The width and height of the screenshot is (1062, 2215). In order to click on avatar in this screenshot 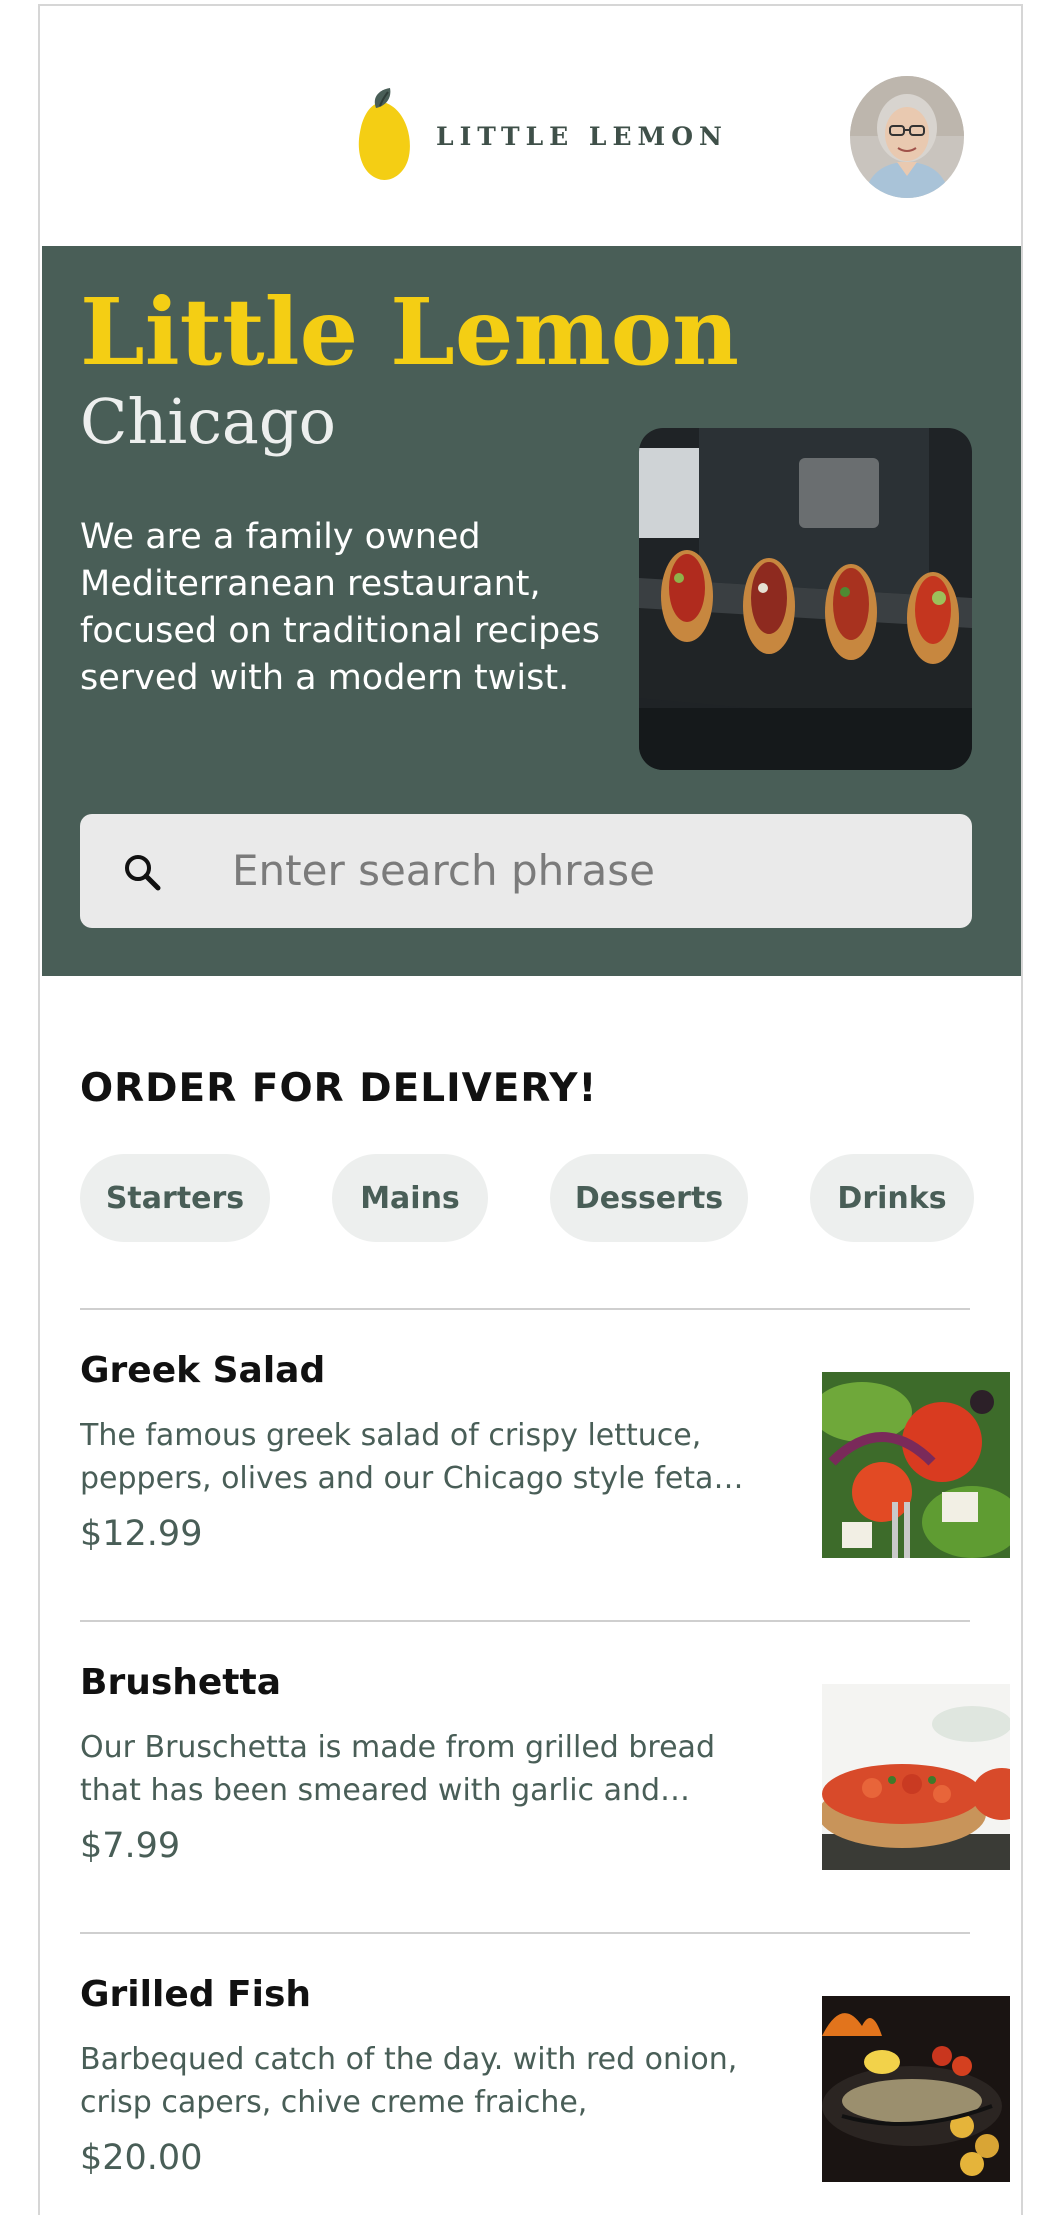, I will do `click(907, 137)`.